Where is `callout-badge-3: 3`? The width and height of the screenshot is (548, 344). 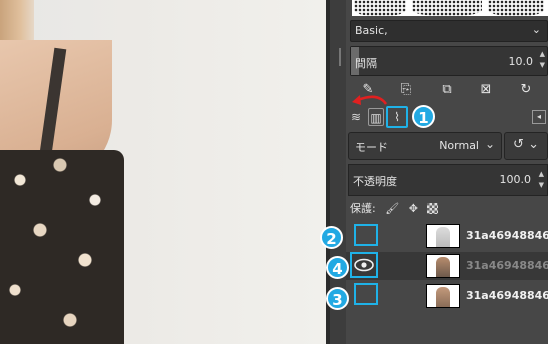 callout-badge-3: 3 is located at coordinates (337, 298).